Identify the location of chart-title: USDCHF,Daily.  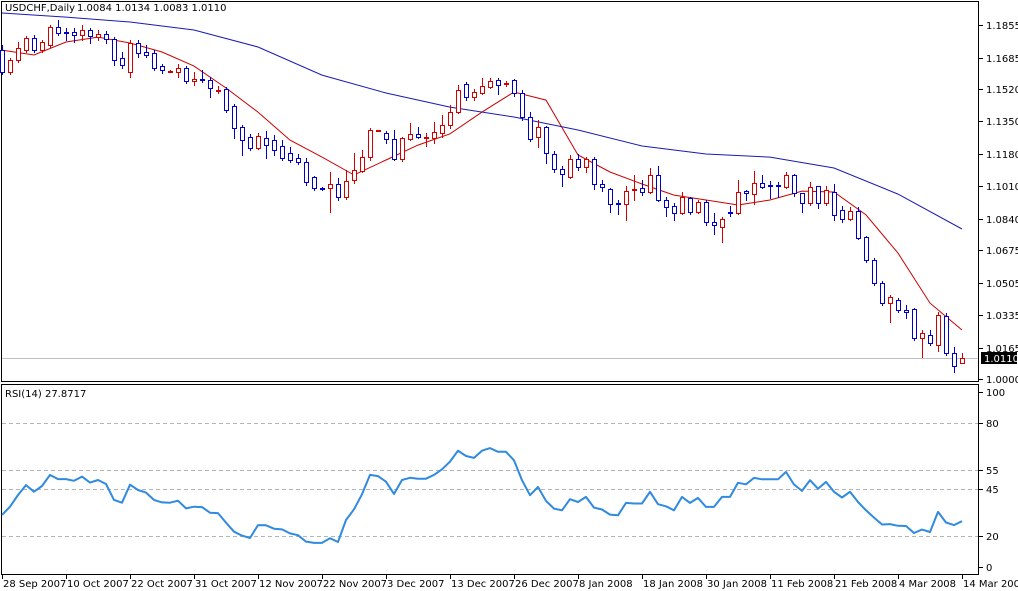
(40, 8).